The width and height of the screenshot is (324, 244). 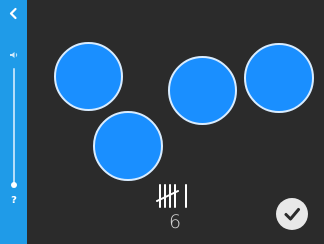 I want to click on confirm-button, so click(x=292, y=214).